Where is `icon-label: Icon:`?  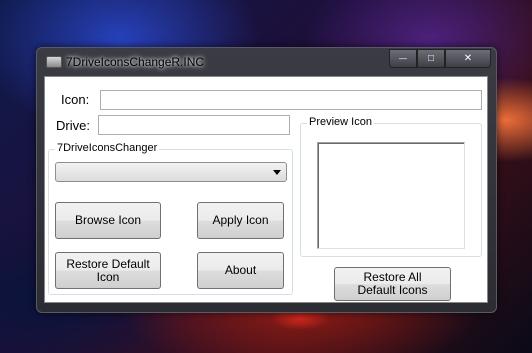
icon-label: Icon: is located at coordinates (75, 99).